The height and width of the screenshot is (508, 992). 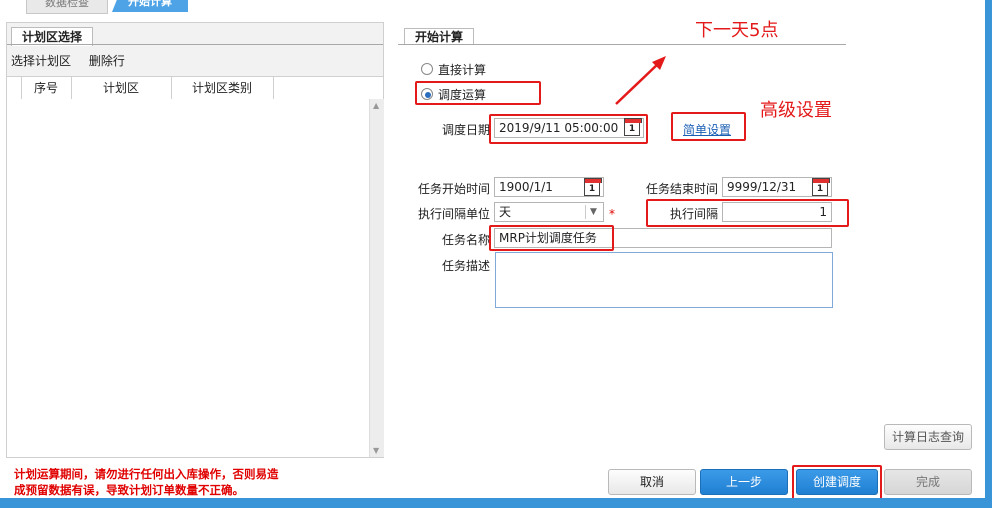 What do you see at coordinates (612, 214) in the screenshot?
I see `required-mark: *` at bounding box center [612, 214].